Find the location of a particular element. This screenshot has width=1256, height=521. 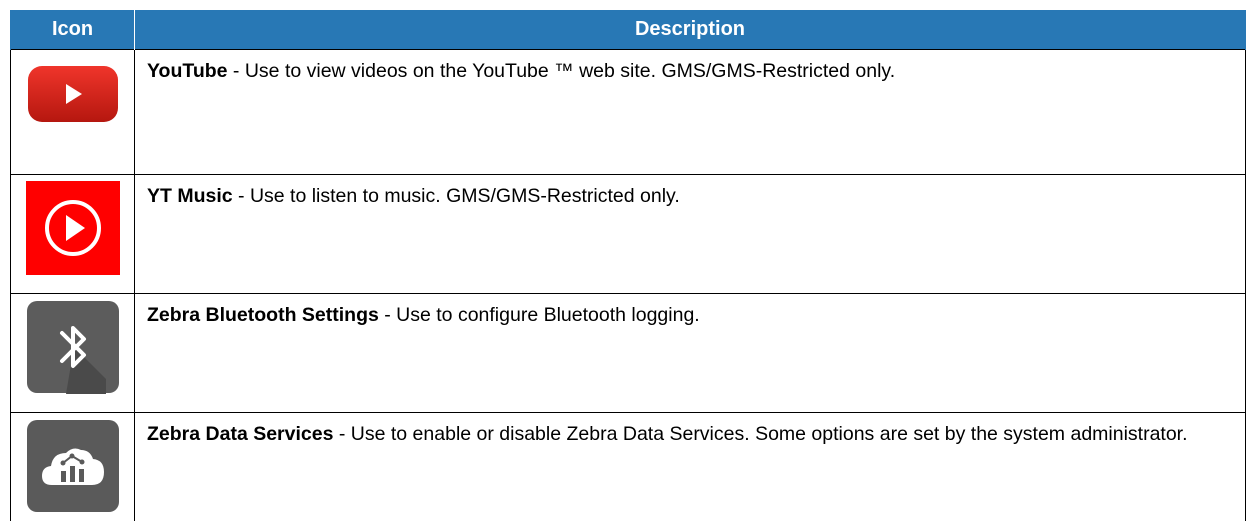

header-row: Icon Description is located at coordinates (628, 30).